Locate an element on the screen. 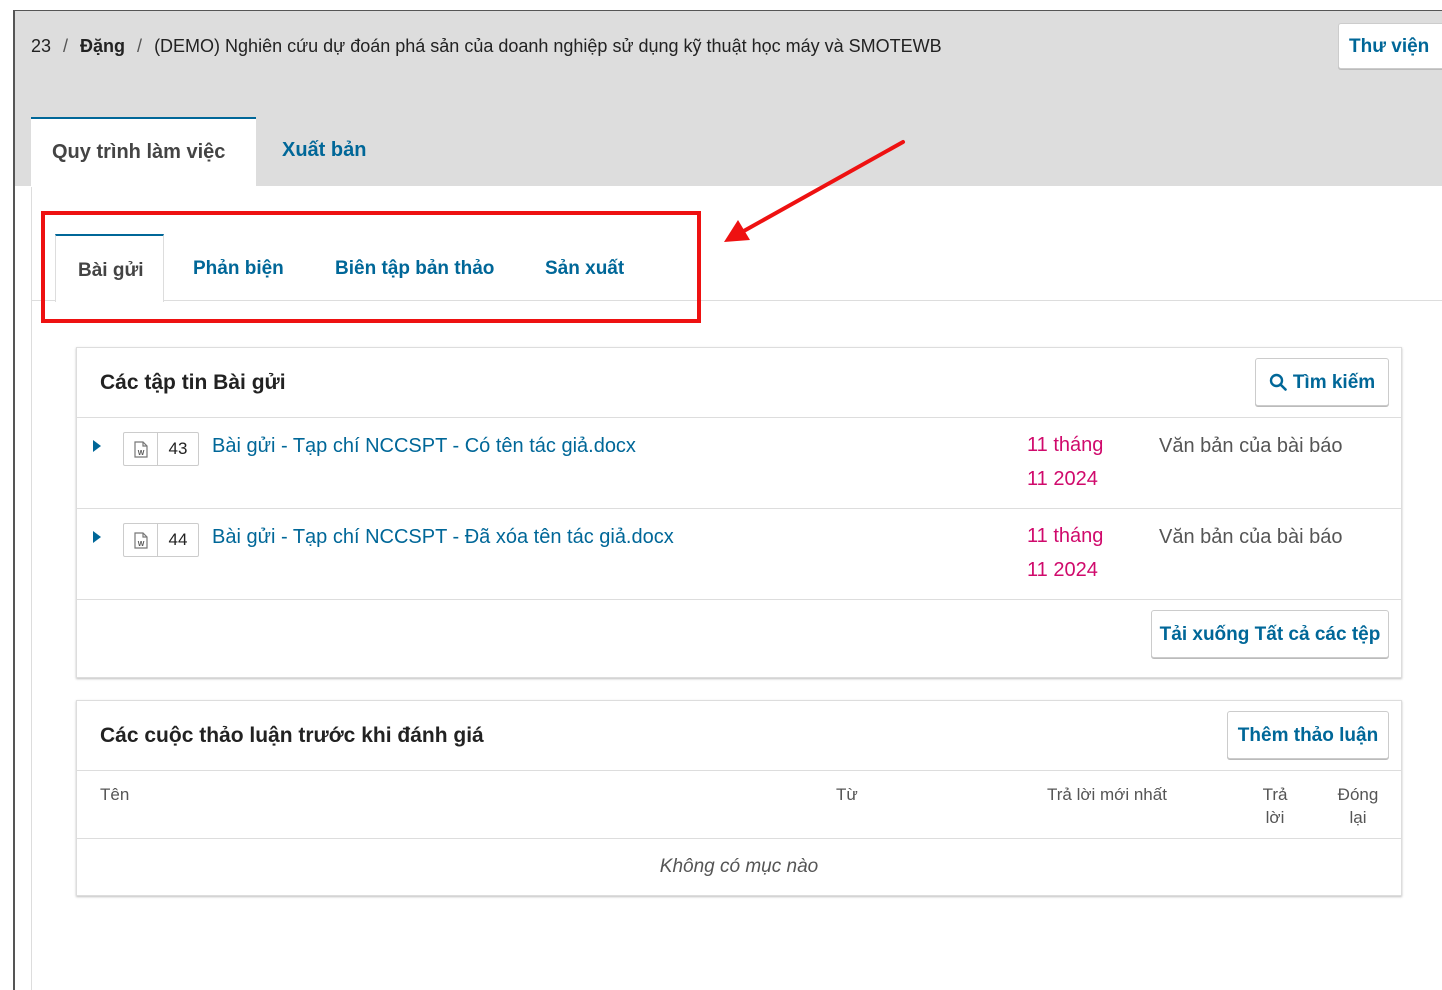  search-button-label: Tìm kiếm is located at coordinates (1334, 382).